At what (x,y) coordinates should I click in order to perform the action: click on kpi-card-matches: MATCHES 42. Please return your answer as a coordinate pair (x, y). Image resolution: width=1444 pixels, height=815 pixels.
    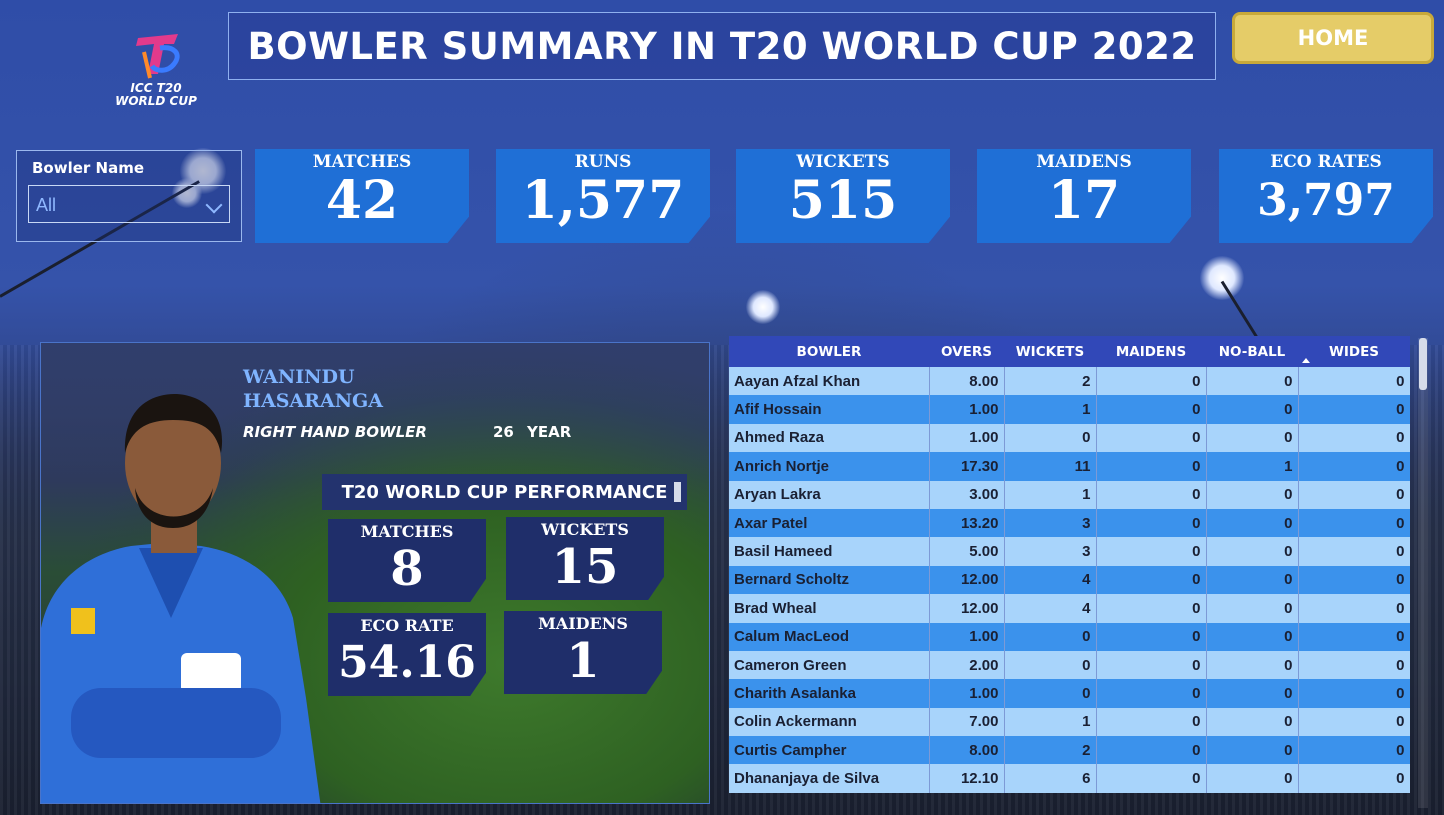
    Looking at the image, I should click on (362, 196).